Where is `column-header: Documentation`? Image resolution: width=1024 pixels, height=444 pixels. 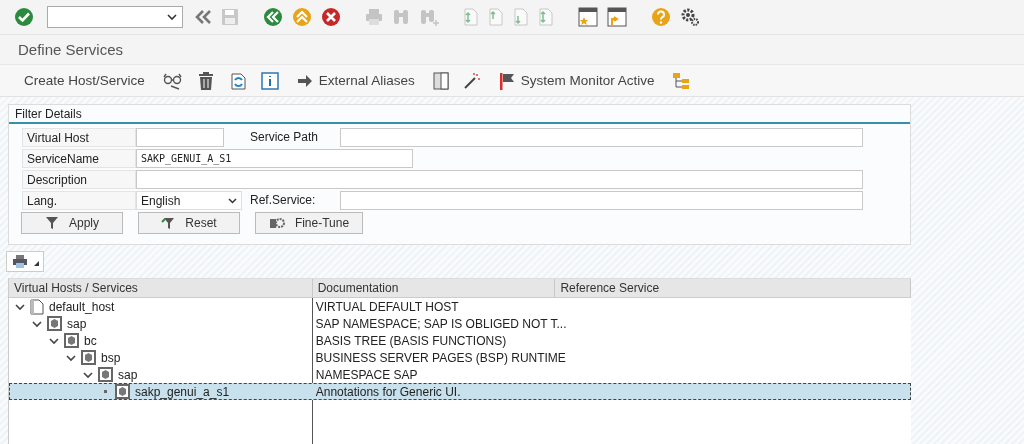
column-header: Documentation is located at coordinates (434, 288).